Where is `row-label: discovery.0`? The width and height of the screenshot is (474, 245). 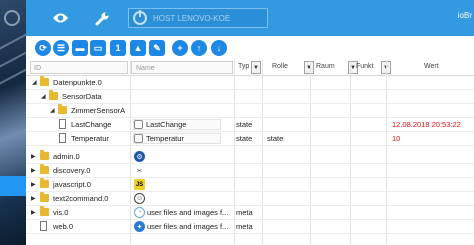
row-label: discovery.0 is located at coordinates (72, 170).